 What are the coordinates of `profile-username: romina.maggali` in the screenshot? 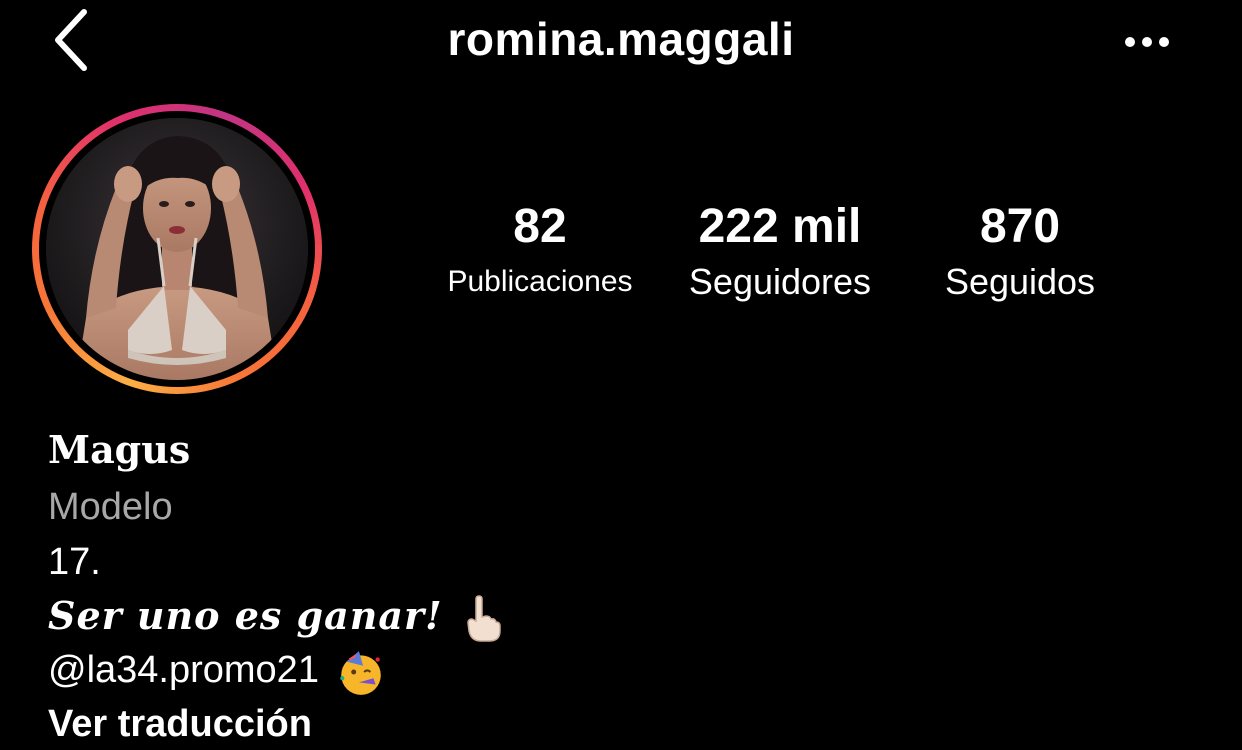 It's located at (621, 39).